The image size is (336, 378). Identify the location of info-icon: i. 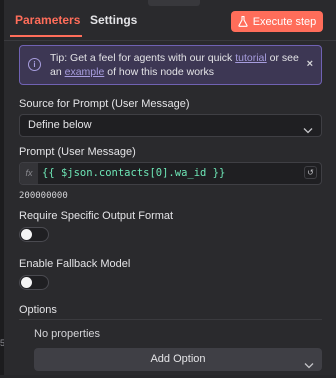
(34, 64).